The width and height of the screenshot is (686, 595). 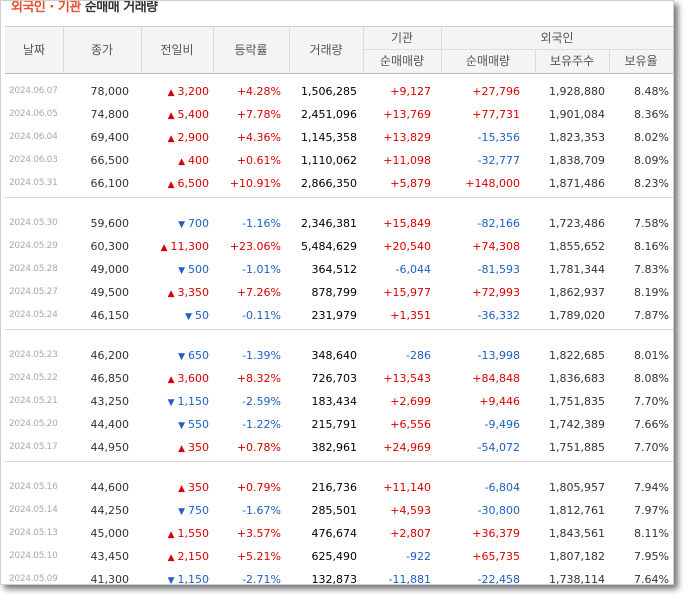 I want to click on volume-cell: 476,674, so click(x=334, y=533).